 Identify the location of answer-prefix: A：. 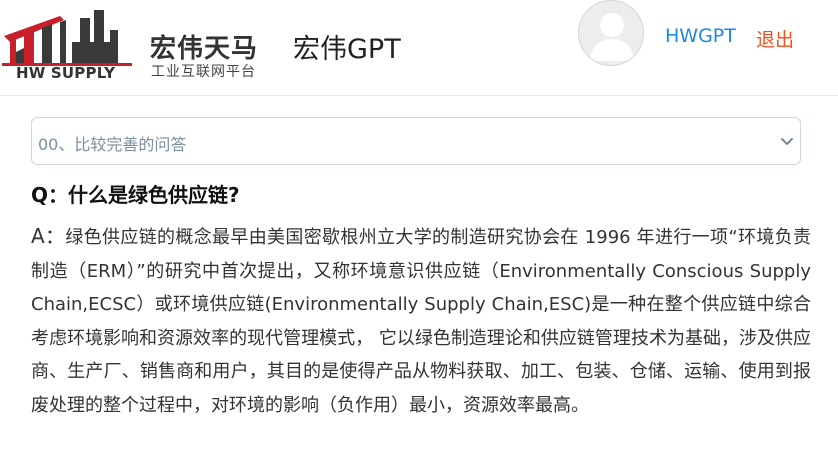
(48, 236).